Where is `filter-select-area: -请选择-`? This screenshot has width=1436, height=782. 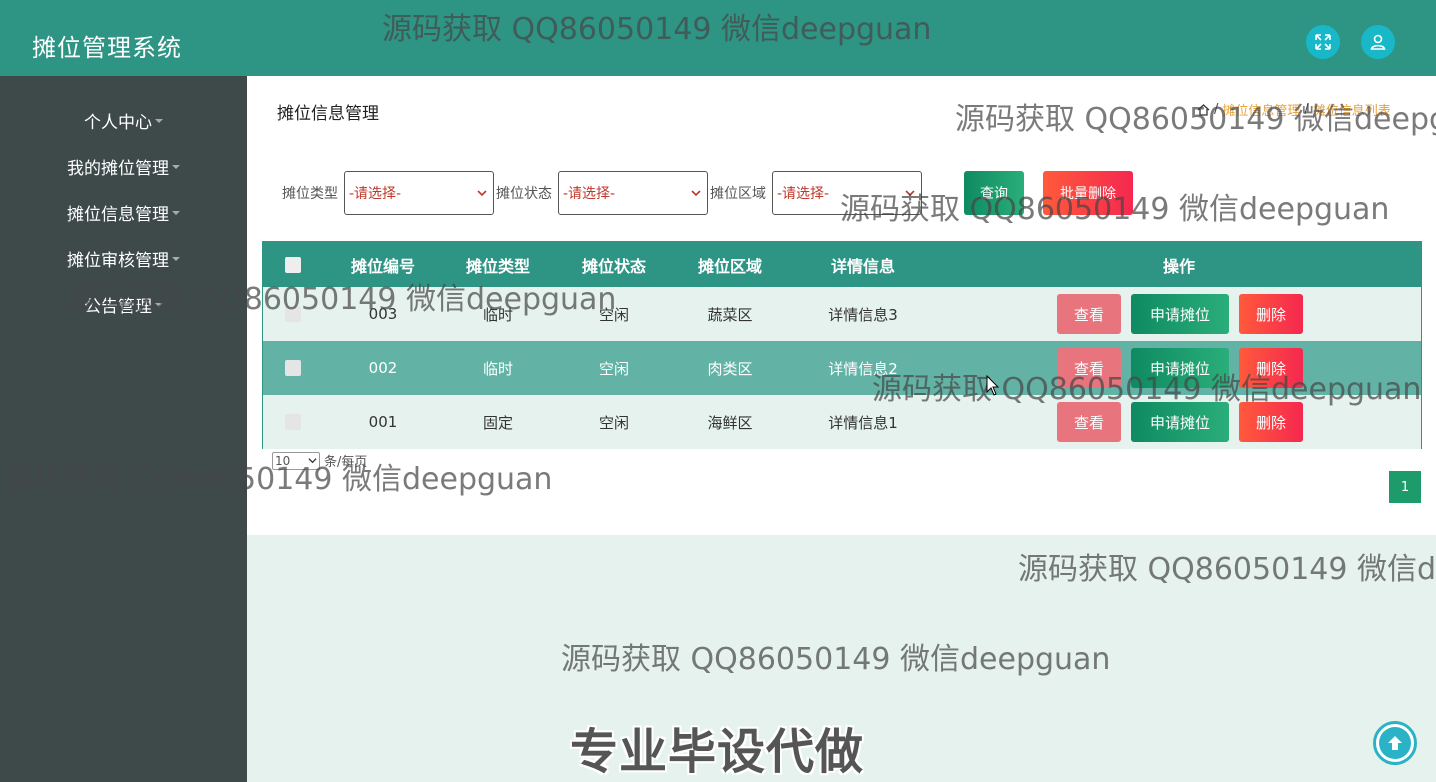
filter-select-area: -请选择- is located at coordinates (847, 193).